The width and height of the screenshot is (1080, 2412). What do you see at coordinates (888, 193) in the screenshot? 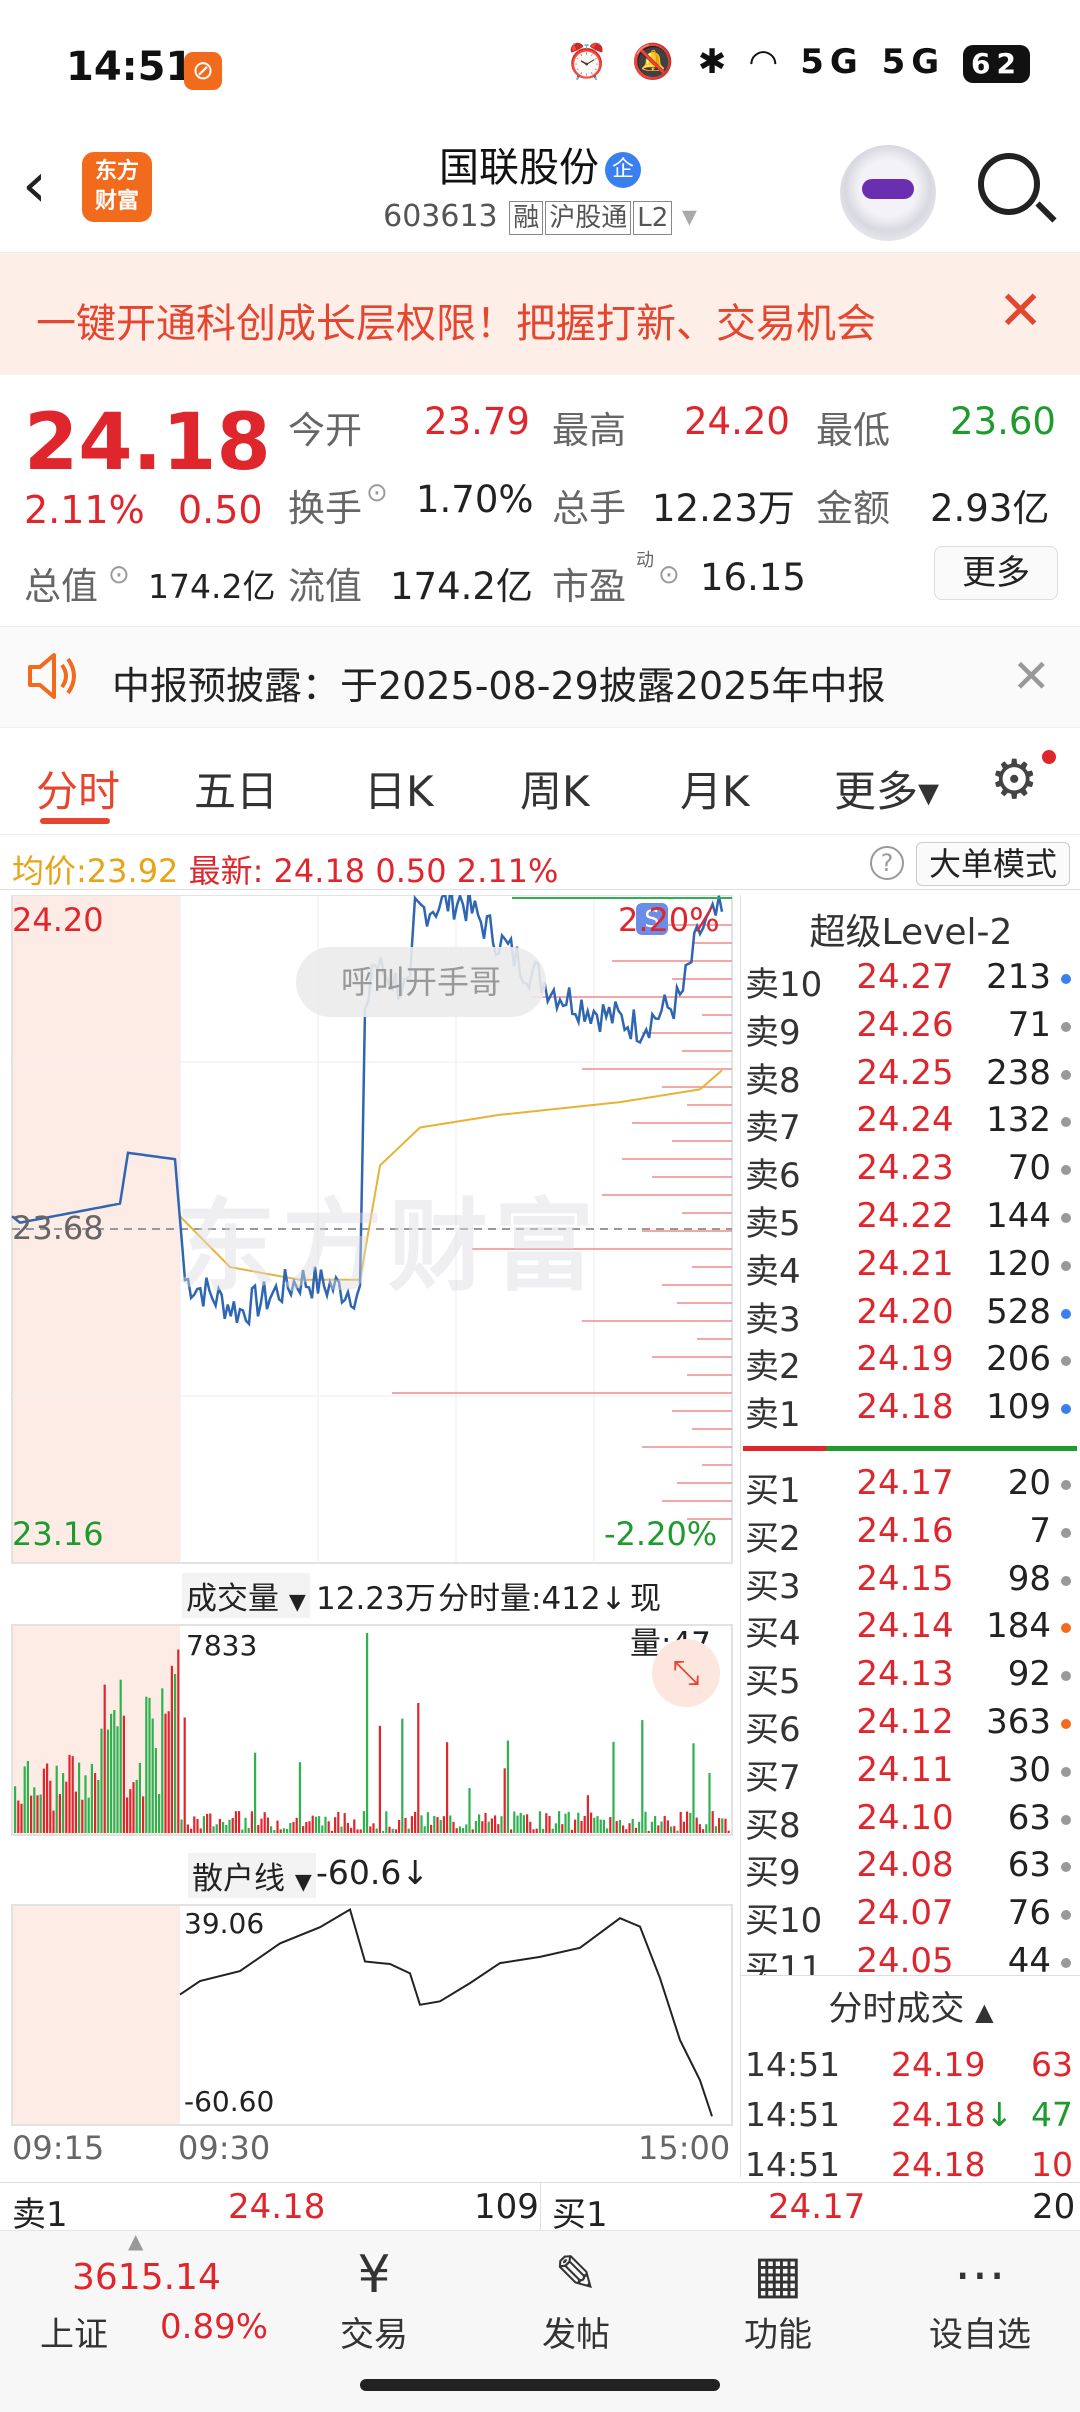
I see `robot-avatar` at bounding box center [888, 193].